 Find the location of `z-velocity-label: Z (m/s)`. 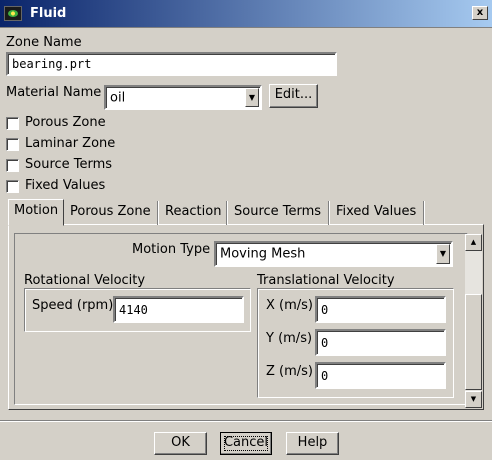

z-velocity-label: Z (m/s) is located at coordinates (289, 371).